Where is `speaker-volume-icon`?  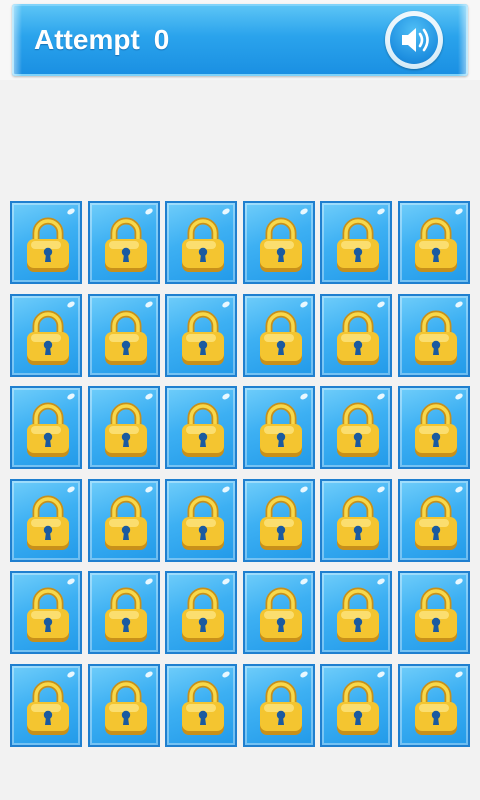
speaker-volume-icon is located at coordinates (415, 40).